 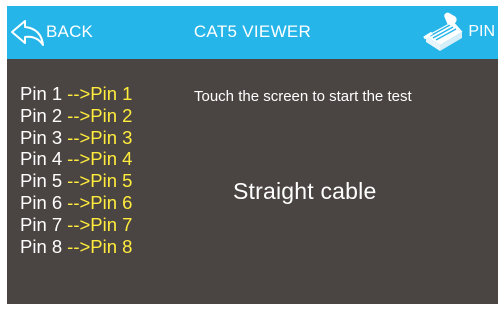 I want to click on pin-mapping-row: Pin 7 -->Pin 7, so click(x=76, y=225).